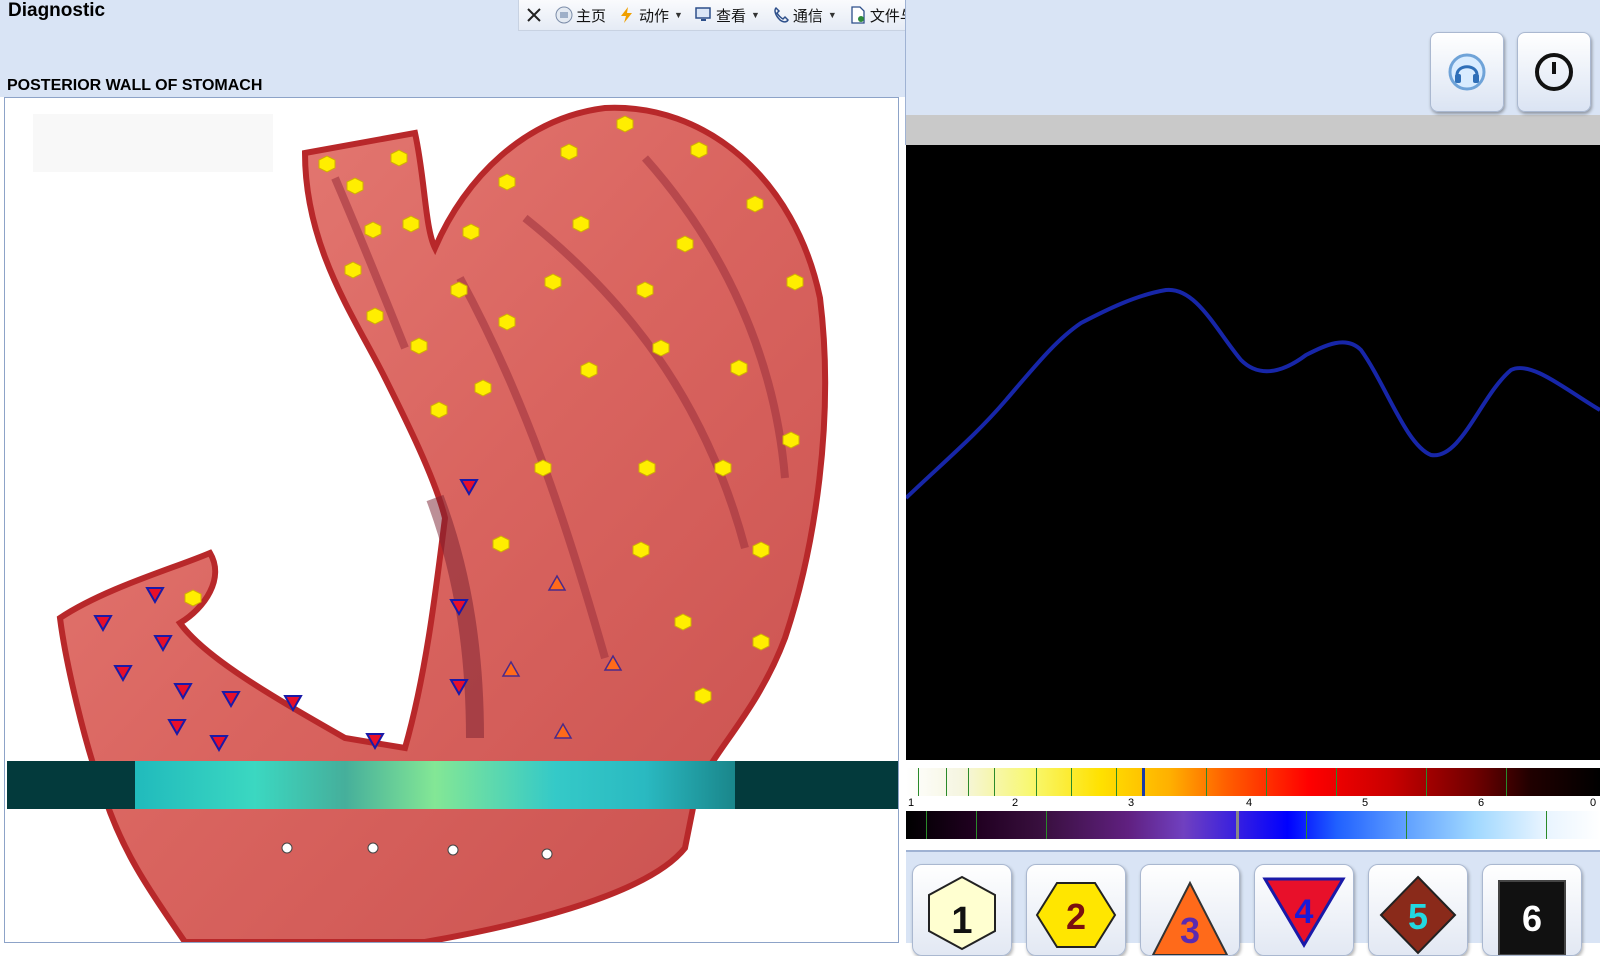 The width and height of the screenshot is (1600, 956). I want to click on symbol-button-5: 5, so click(1418, 910).